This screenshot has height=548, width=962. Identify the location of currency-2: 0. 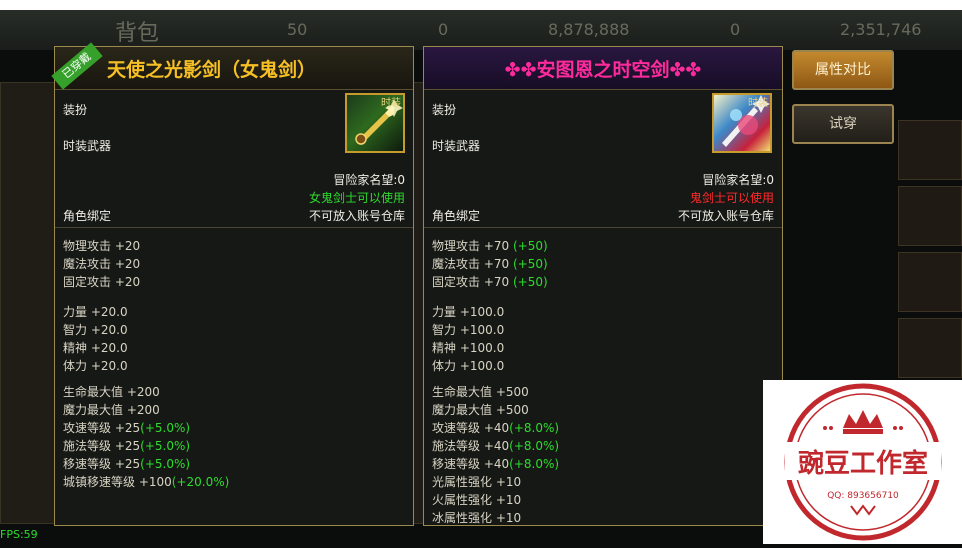
(443, 29).